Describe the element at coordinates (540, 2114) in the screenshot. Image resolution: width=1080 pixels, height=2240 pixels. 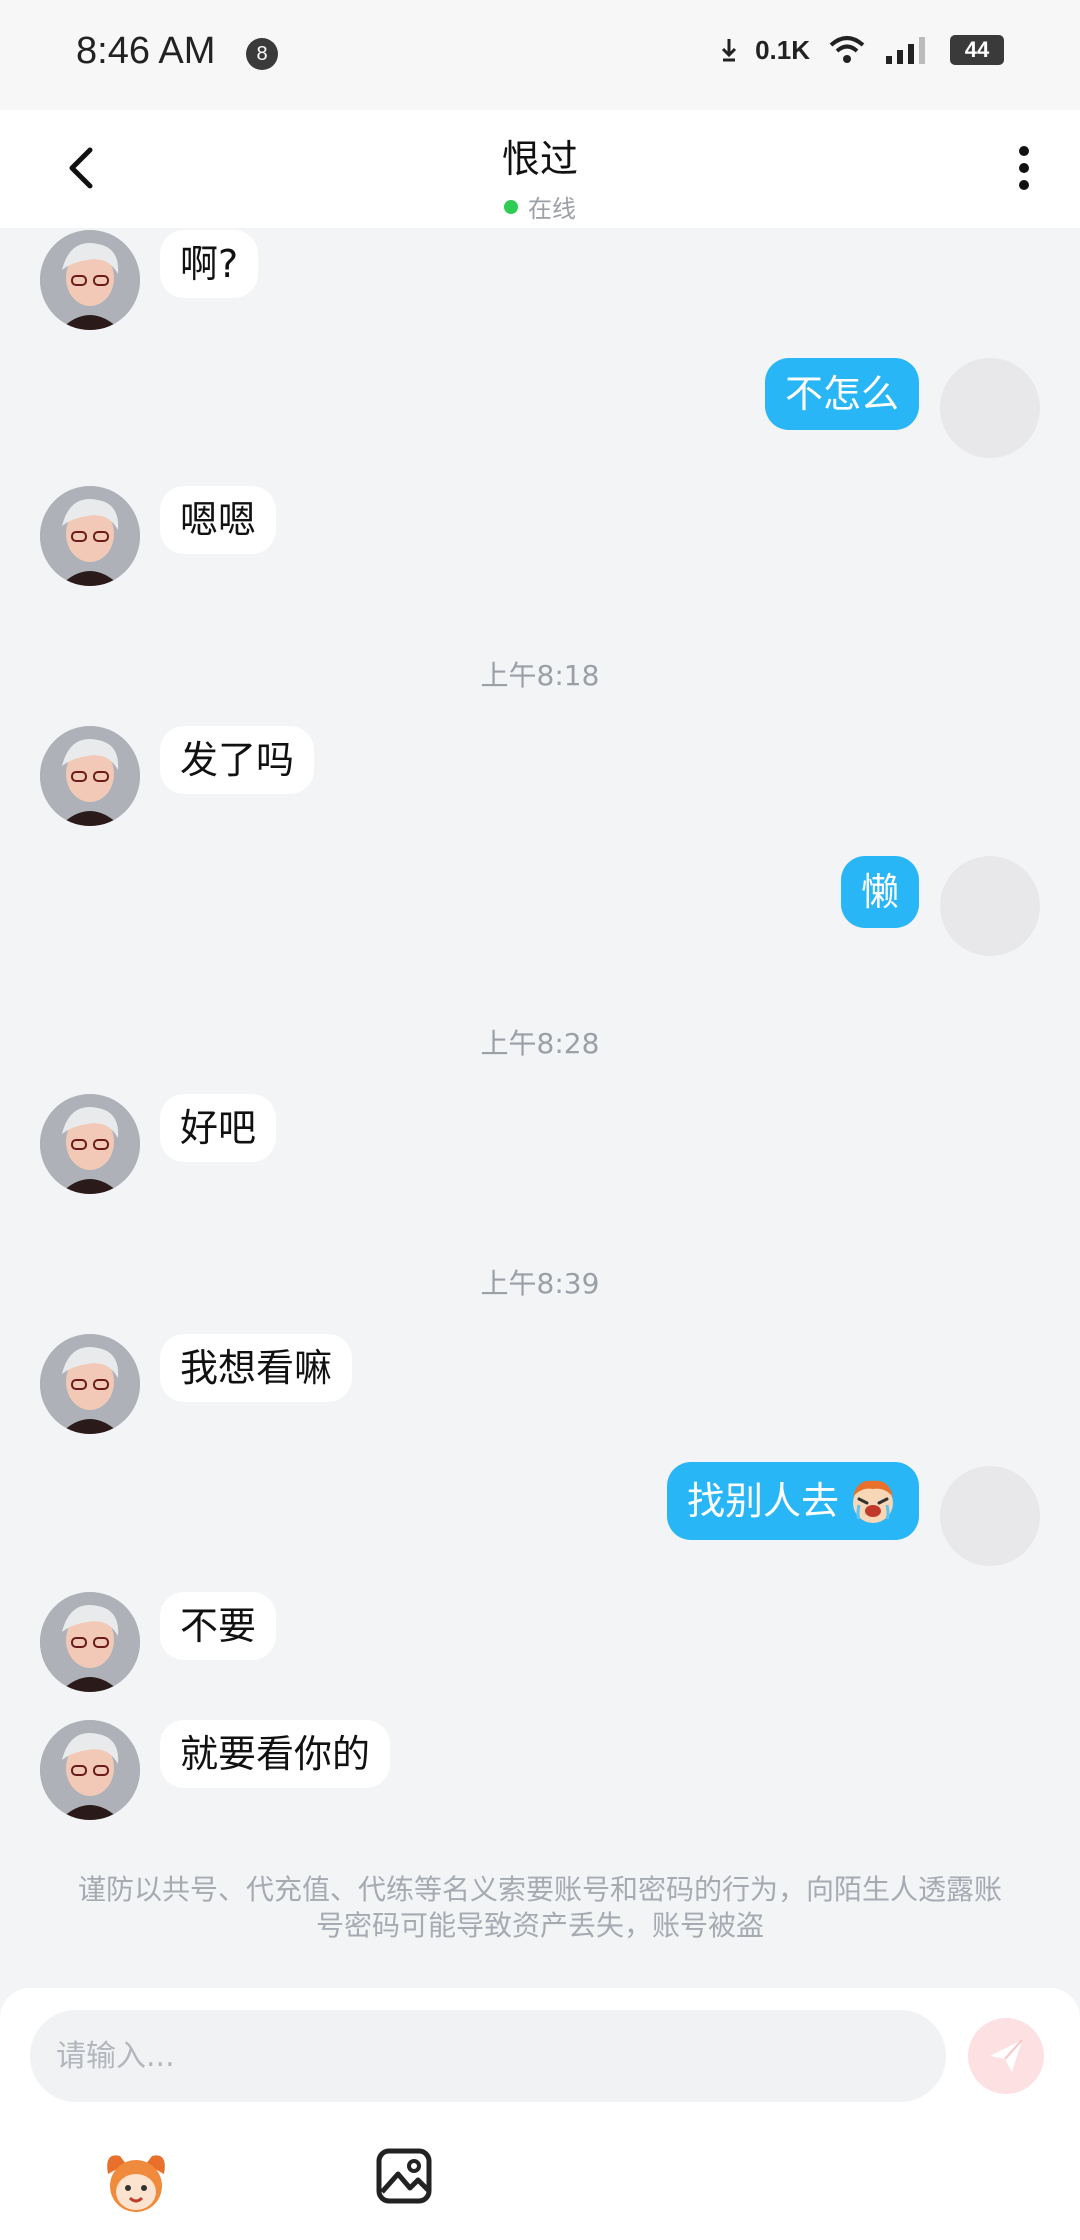
I see `message-composer` at that location.